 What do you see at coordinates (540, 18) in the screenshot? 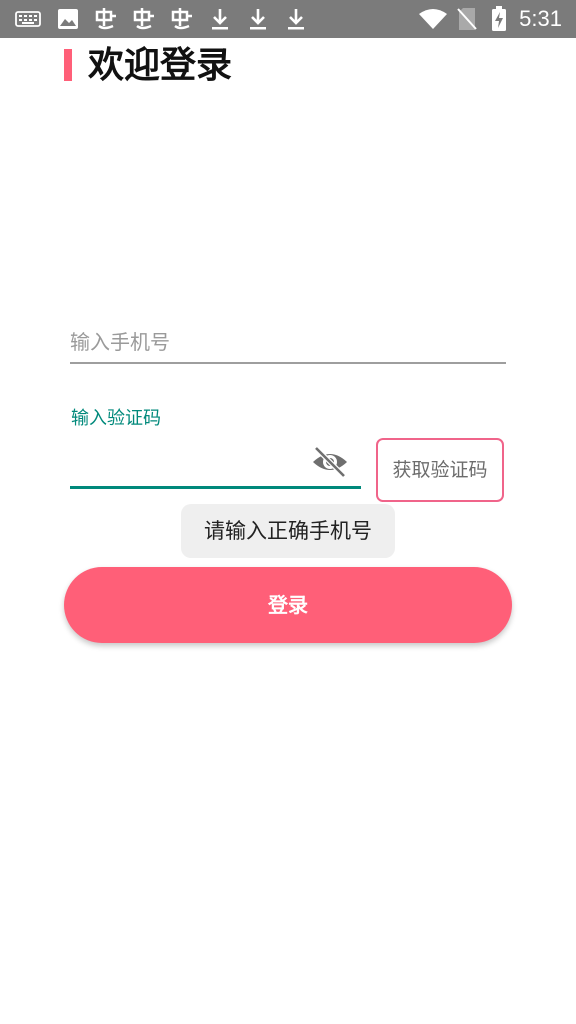
I see `clock-time: 5:31` at bounding box center [540, 18].